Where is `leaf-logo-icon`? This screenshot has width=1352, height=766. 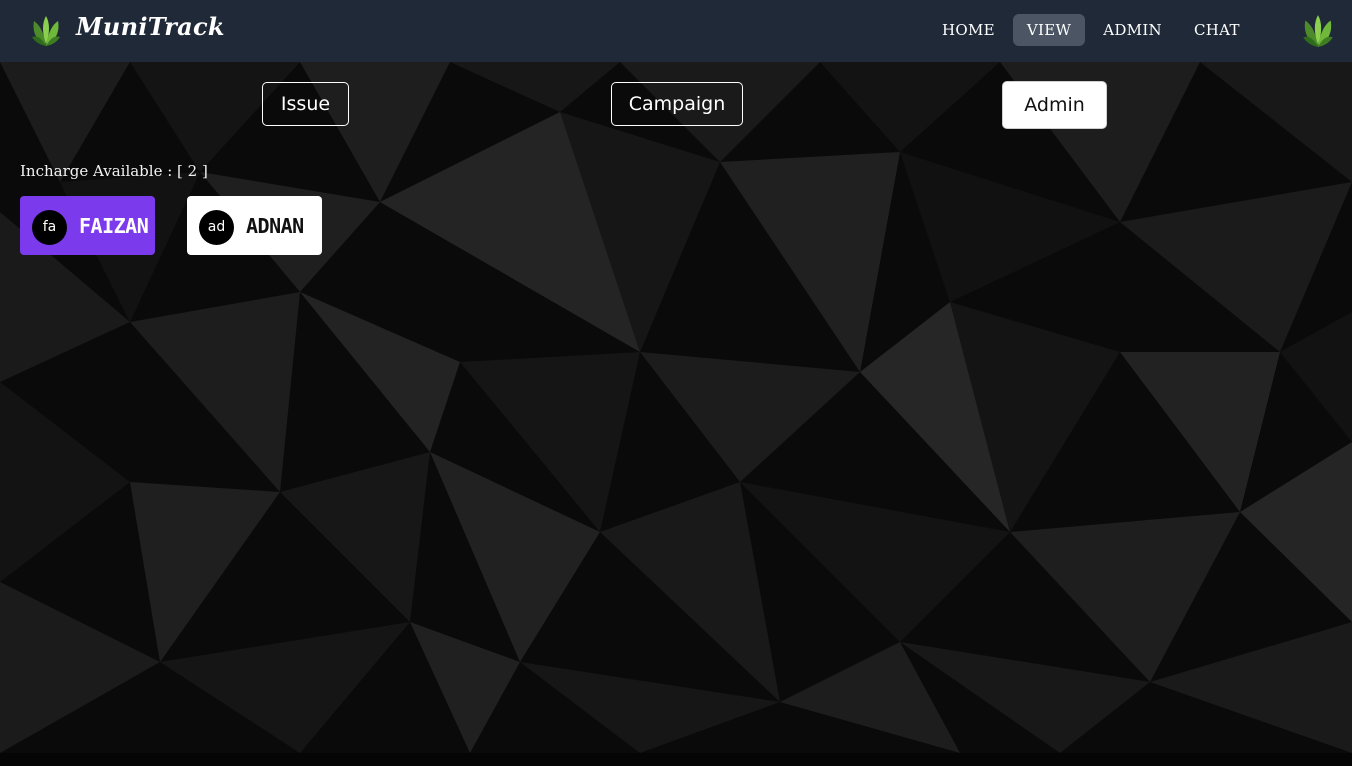
leaf-logo-icon is located at coordinates (46, 31).